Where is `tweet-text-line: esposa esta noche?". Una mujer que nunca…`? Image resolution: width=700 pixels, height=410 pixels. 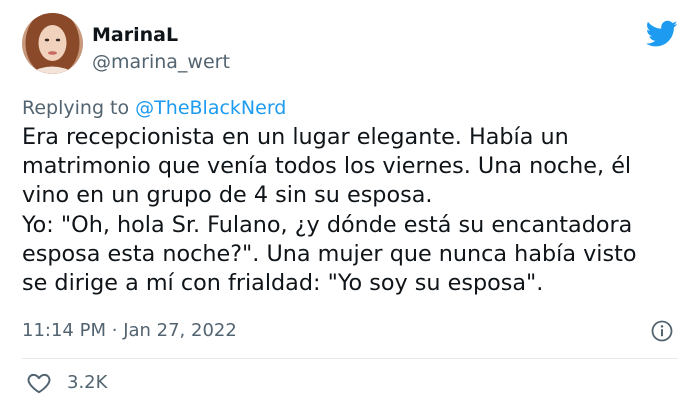 tweet-text-line: esposa esta noche?". Una mujer que nunca… is located at coordinates (329, 253).